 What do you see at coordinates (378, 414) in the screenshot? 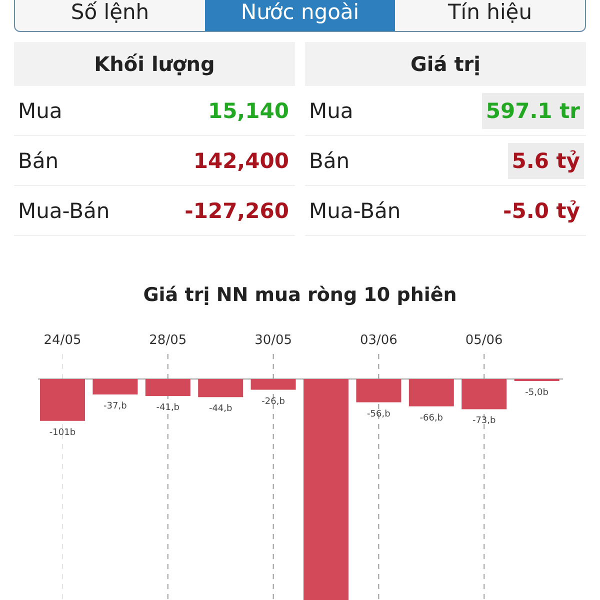
I see `bar-value-label: -56,b` at bounding box center [378, 414].